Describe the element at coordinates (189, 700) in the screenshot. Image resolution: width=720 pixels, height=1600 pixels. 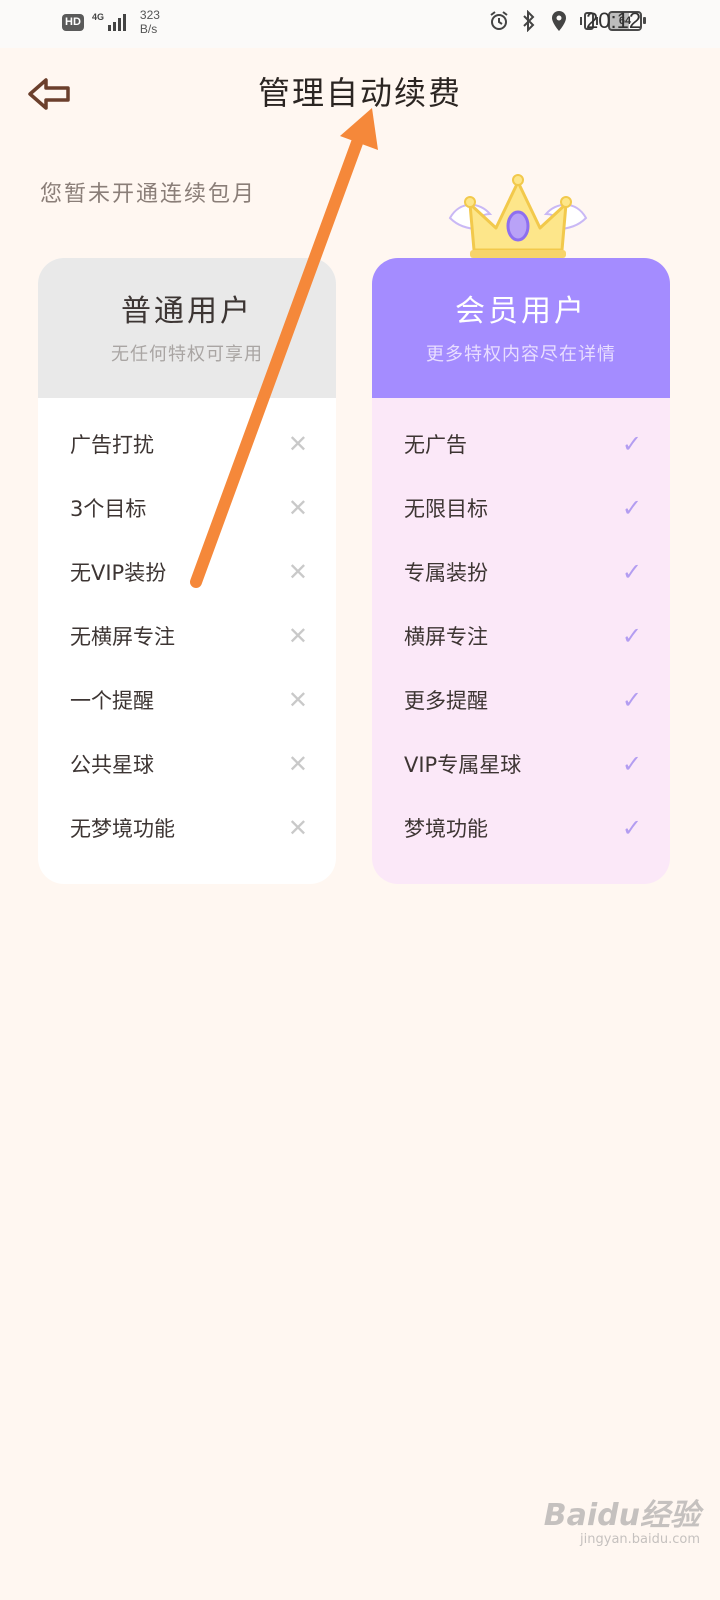
I see `list-item: 一个提醒 ✕` at that location.